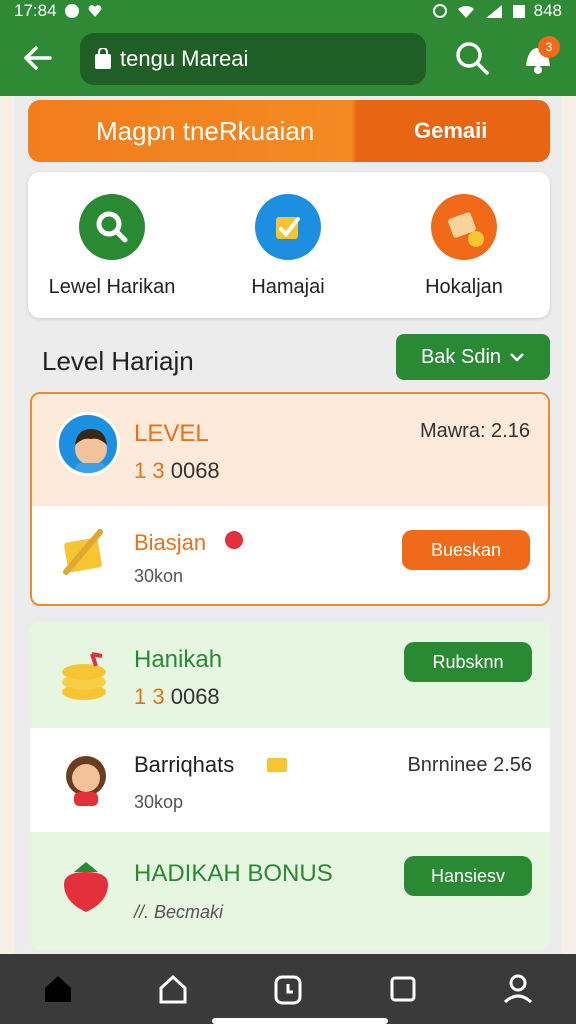  I want to click on nav-home, so click(58, 989).